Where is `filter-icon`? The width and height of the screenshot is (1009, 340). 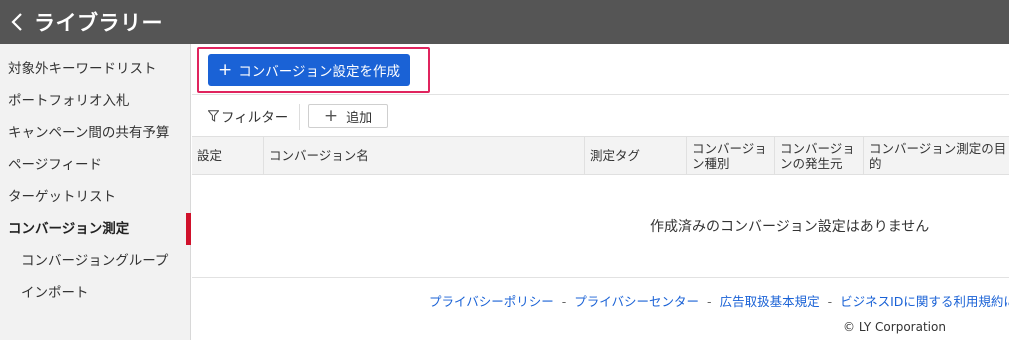
filter-icon is located at coordinates (213, 116).